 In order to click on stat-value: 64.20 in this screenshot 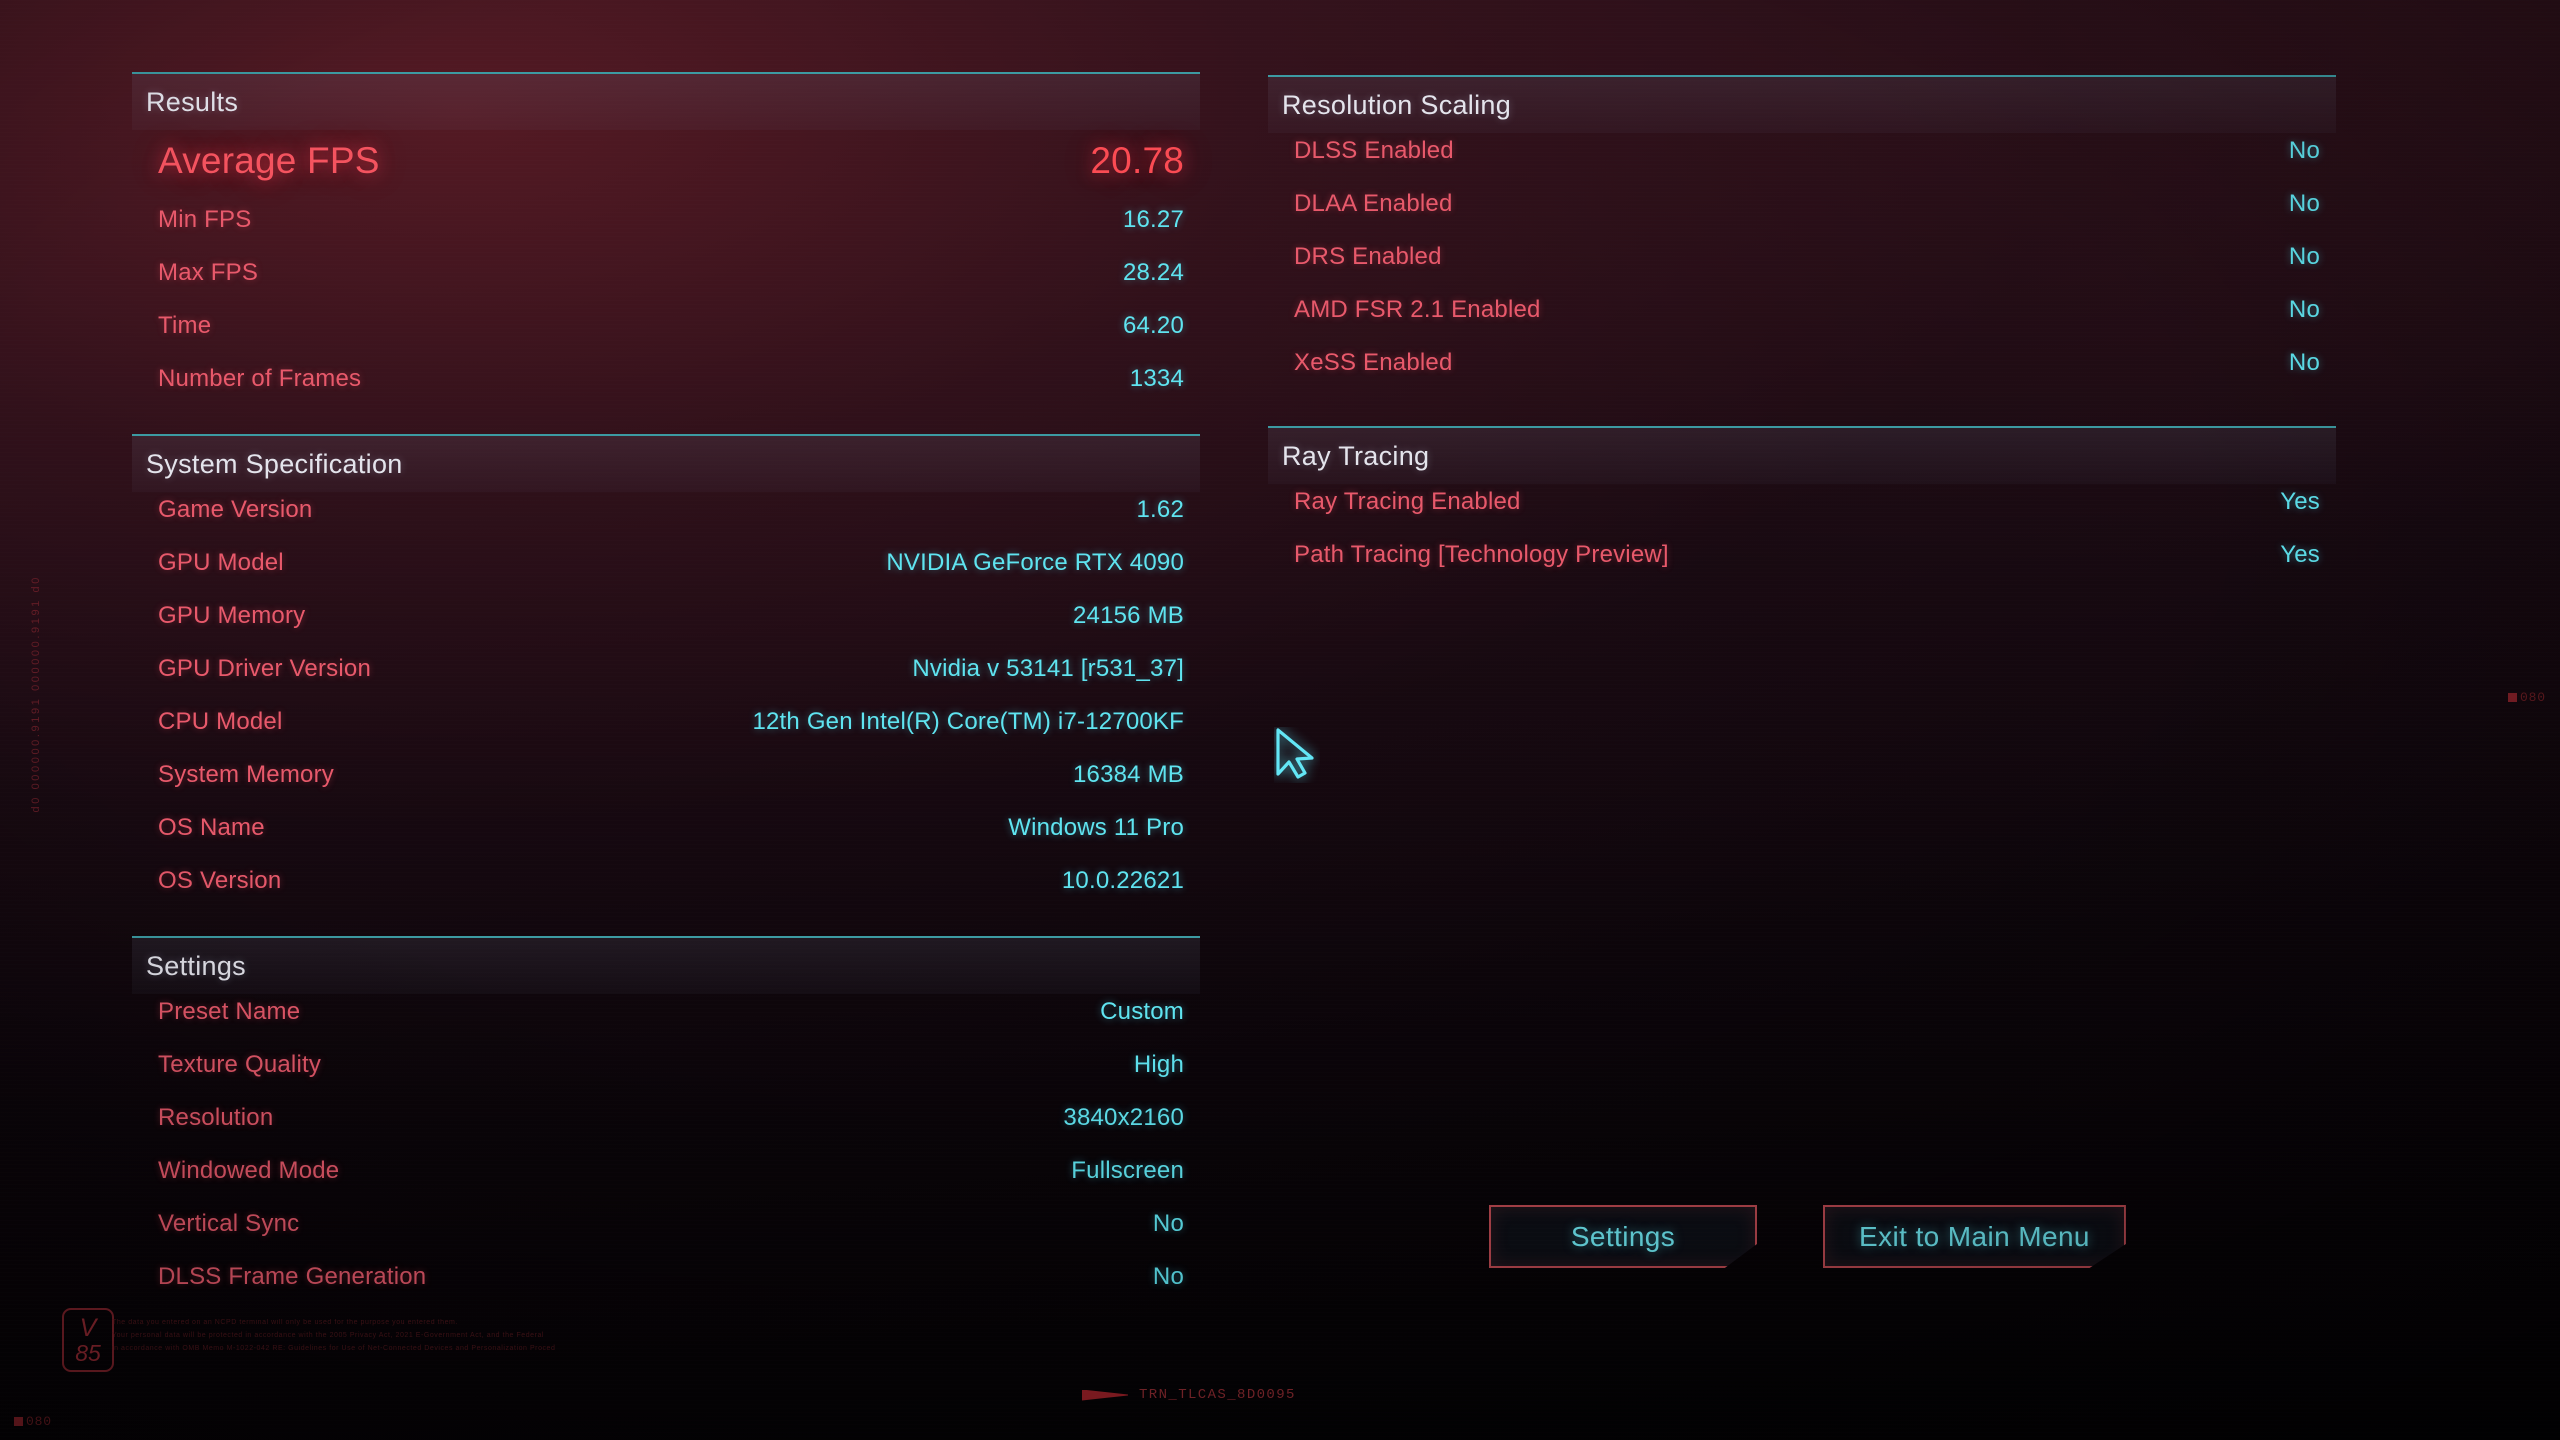, I will do `click(1153, 325)`.